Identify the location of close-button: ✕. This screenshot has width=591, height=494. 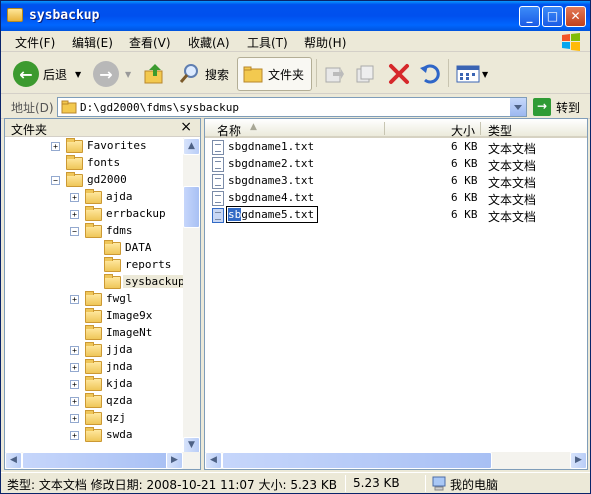
(575, 16).